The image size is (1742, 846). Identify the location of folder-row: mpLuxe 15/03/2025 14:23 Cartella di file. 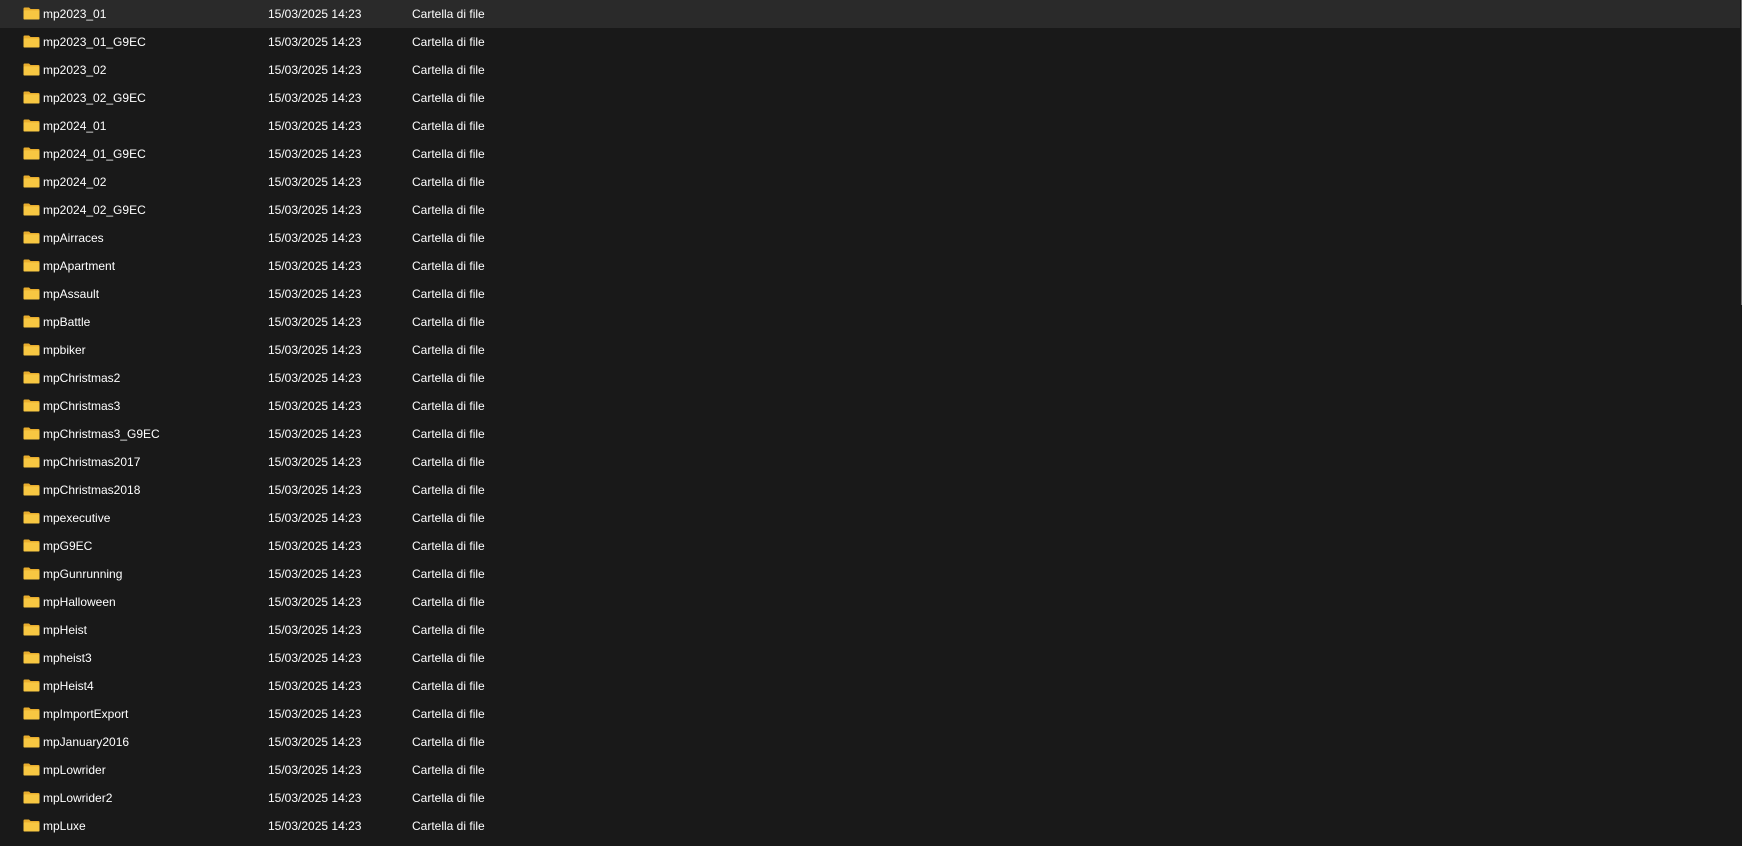
(870, 826).